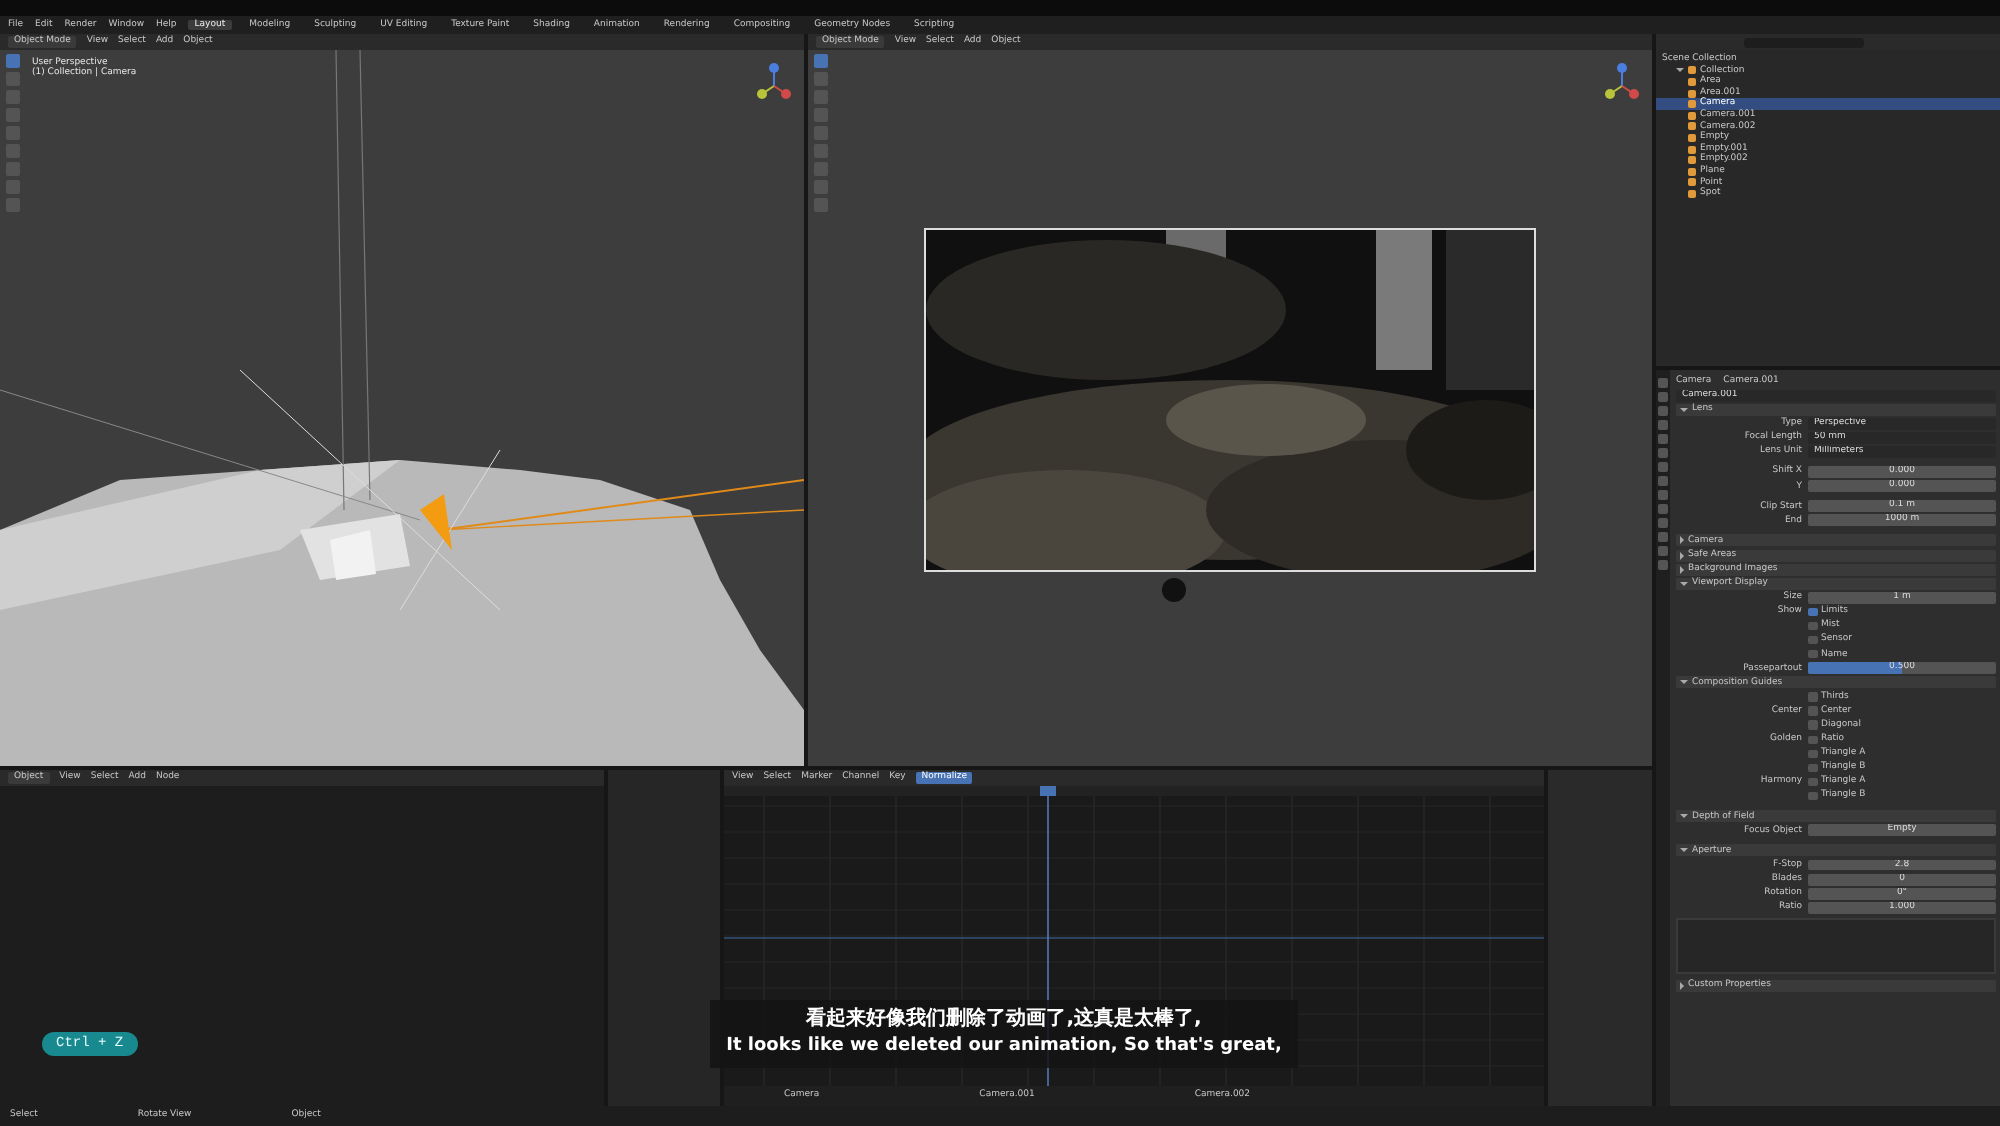 The width and height of the screenshot is (2000, 1126). What do you see at coordinates (1004, 1047) in the screenshot?
I see `subtitle-text: It looks like we deleted our animation, So that's great,` at bounding box center [1004, 1047].